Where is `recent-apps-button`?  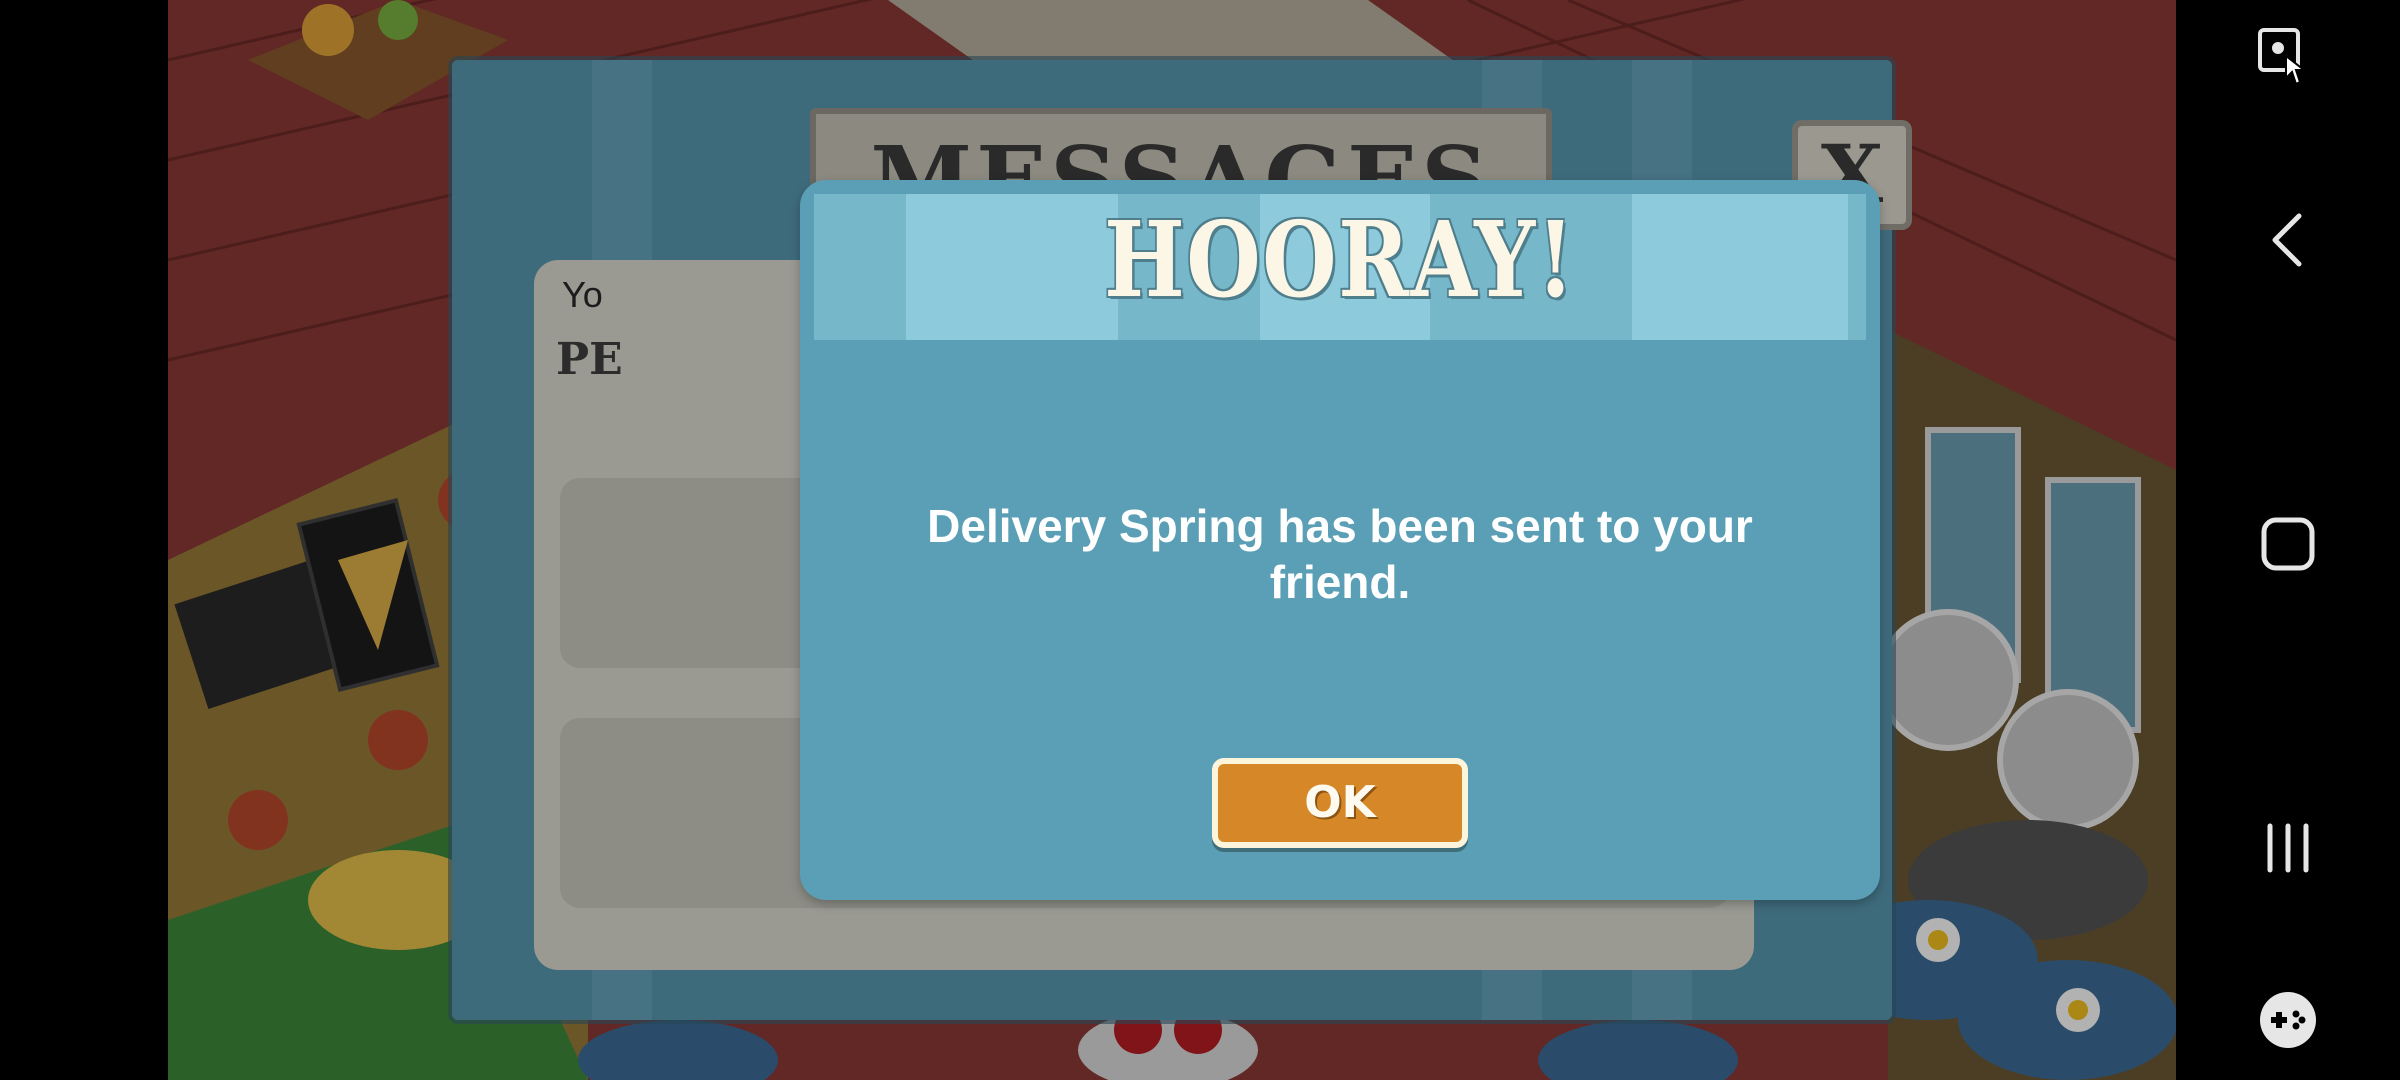 recent-apps-button is located at coordinates (2288, 848).